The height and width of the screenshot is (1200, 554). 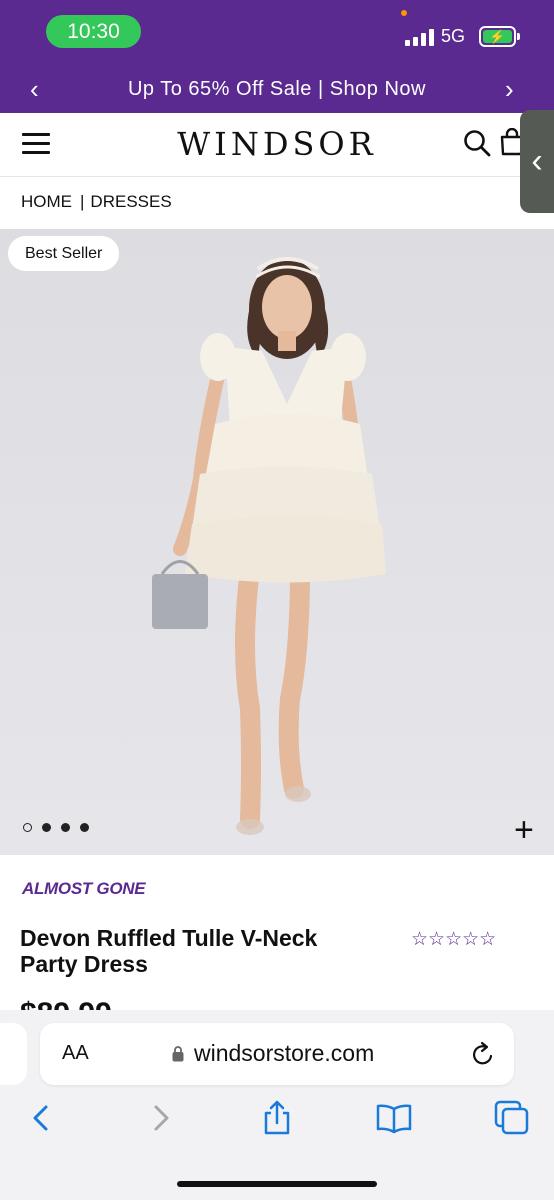 What do you see at coordinates (284, 1053) in the screenshot?
I see `url-text: windsorstore.com` at bounding box center [284, 1053].